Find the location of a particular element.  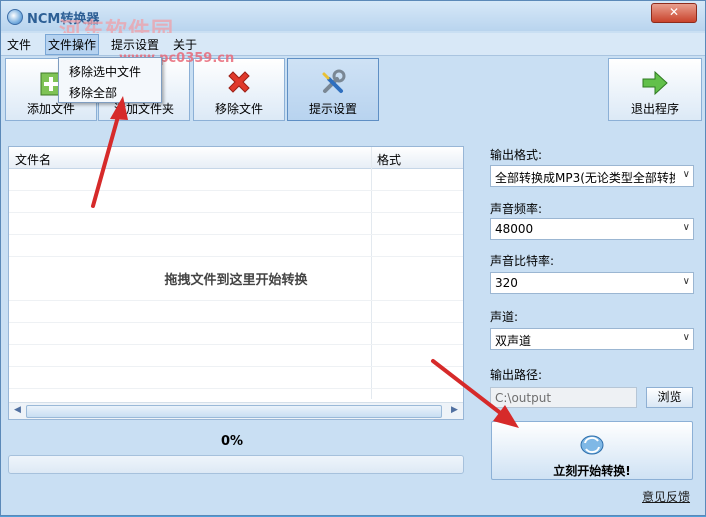

prompt-settings-button: 提示设置 is located at coordinates (333, 89).